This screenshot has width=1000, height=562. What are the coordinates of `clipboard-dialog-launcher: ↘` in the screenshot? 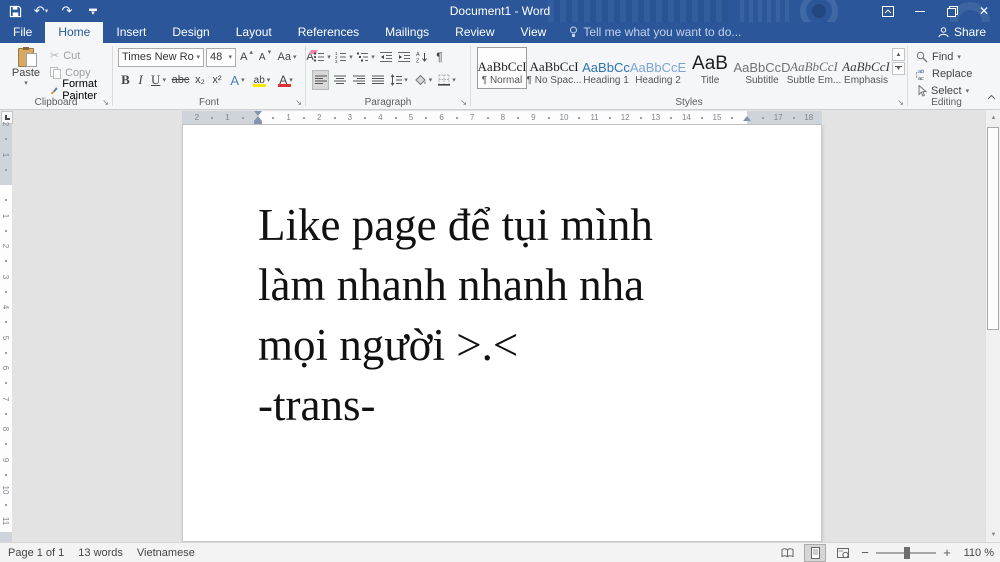 It's located at (105, 103).